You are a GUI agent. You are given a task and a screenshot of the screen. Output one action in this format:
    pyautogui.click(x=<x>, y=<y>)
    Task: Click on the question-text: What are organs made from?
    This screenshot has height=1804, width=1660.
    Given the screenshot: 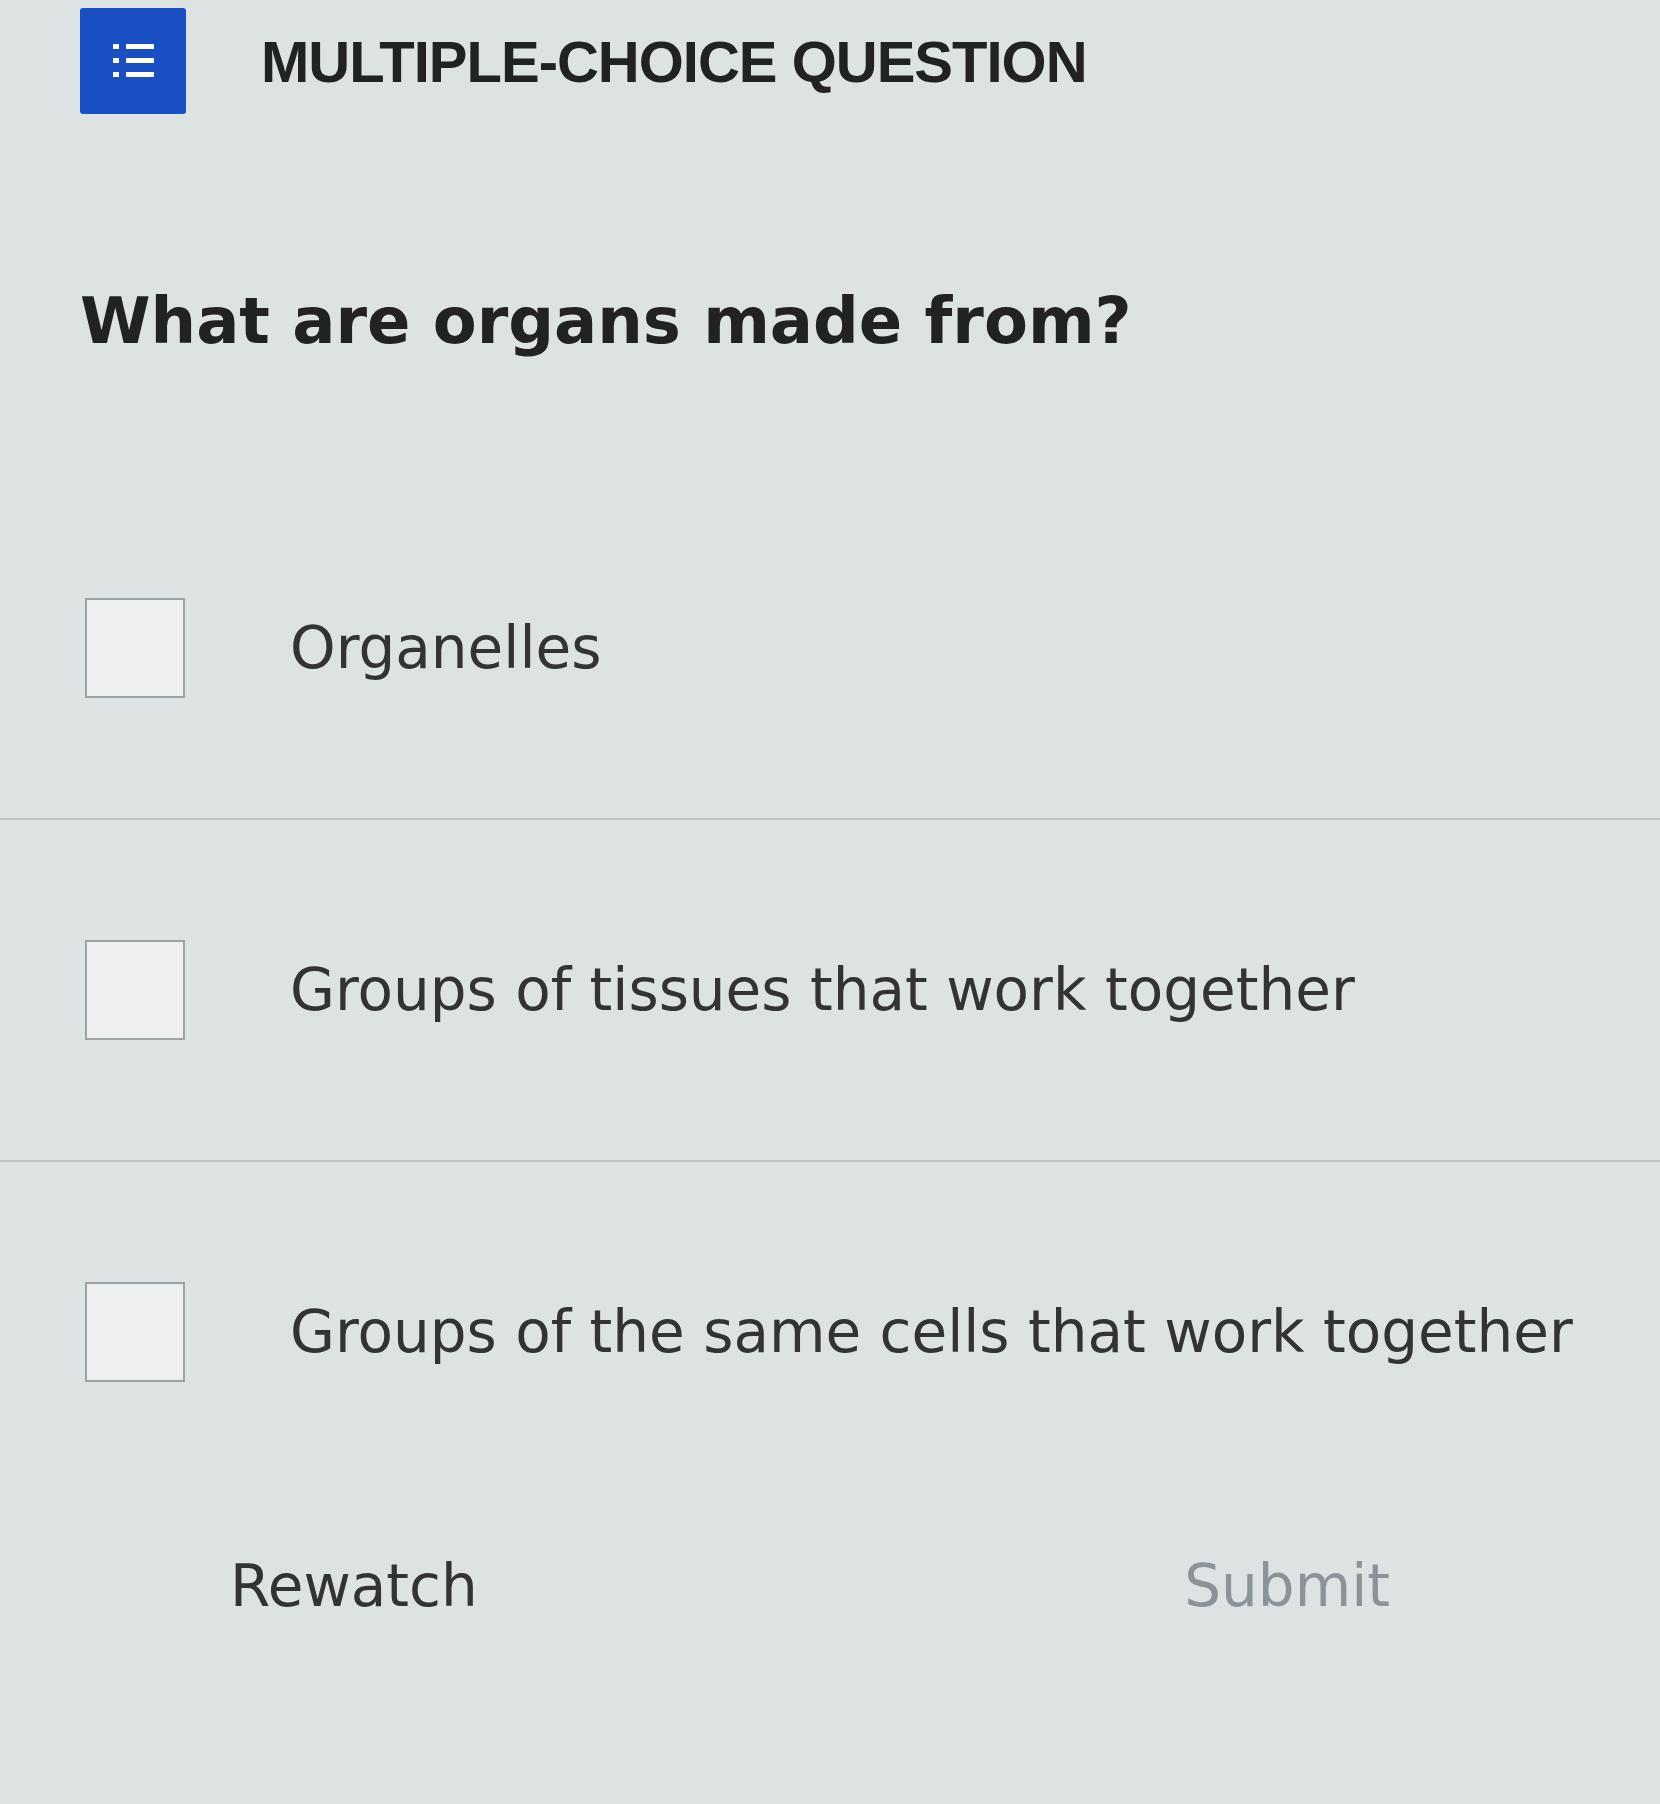 What is the action you would take?
    pyautogui.click(x=606, y=320)
    